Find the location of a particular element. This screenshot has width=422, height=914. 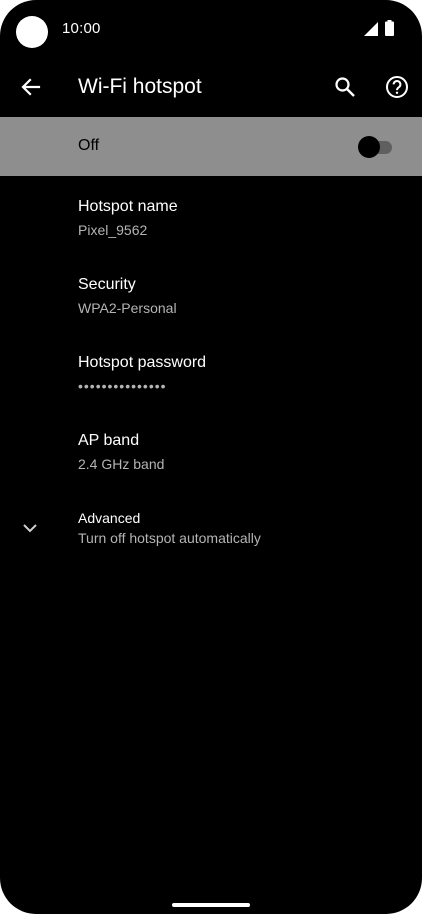

back-arrow-icon is located at coordinates (31, 87).